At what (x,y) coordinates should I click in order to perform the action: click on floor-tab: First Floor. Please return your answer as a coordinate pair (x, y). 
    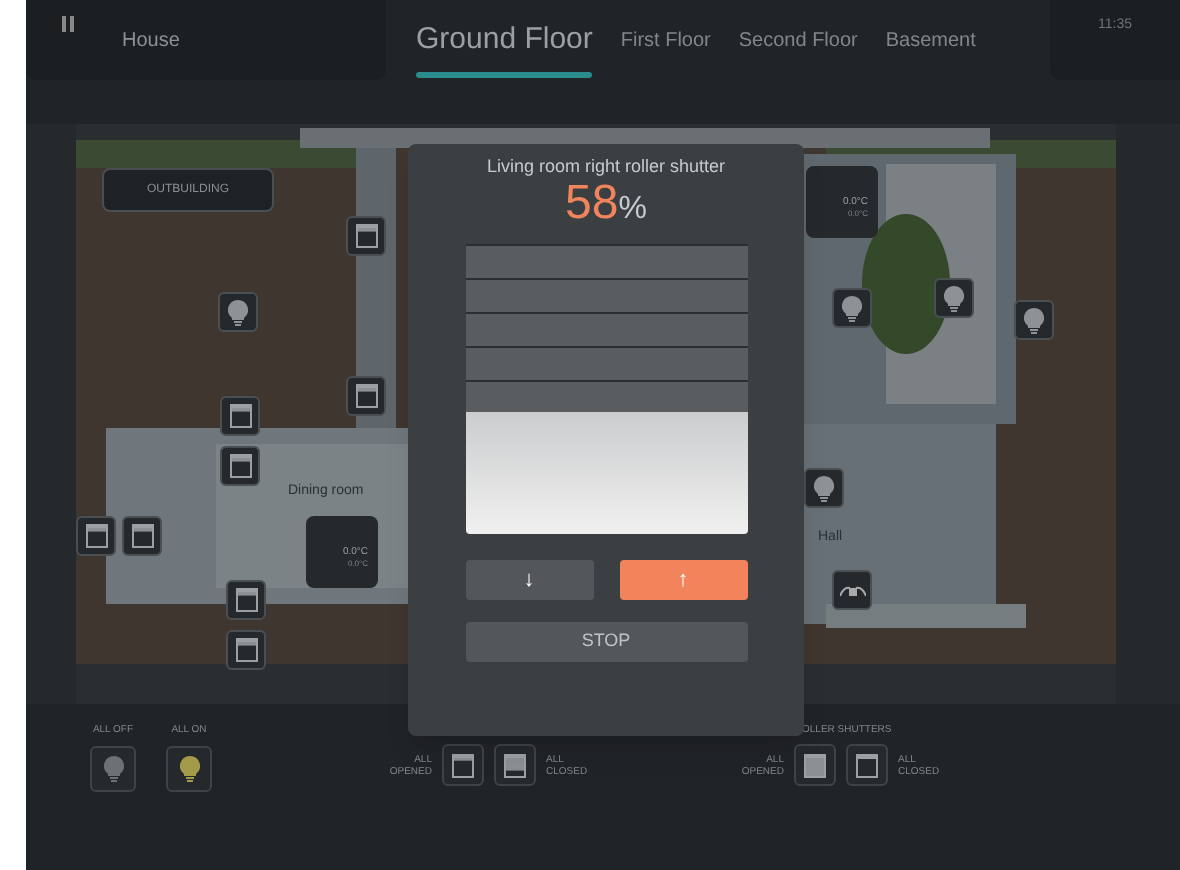
    Looking at the image, I should click on (665, 40).